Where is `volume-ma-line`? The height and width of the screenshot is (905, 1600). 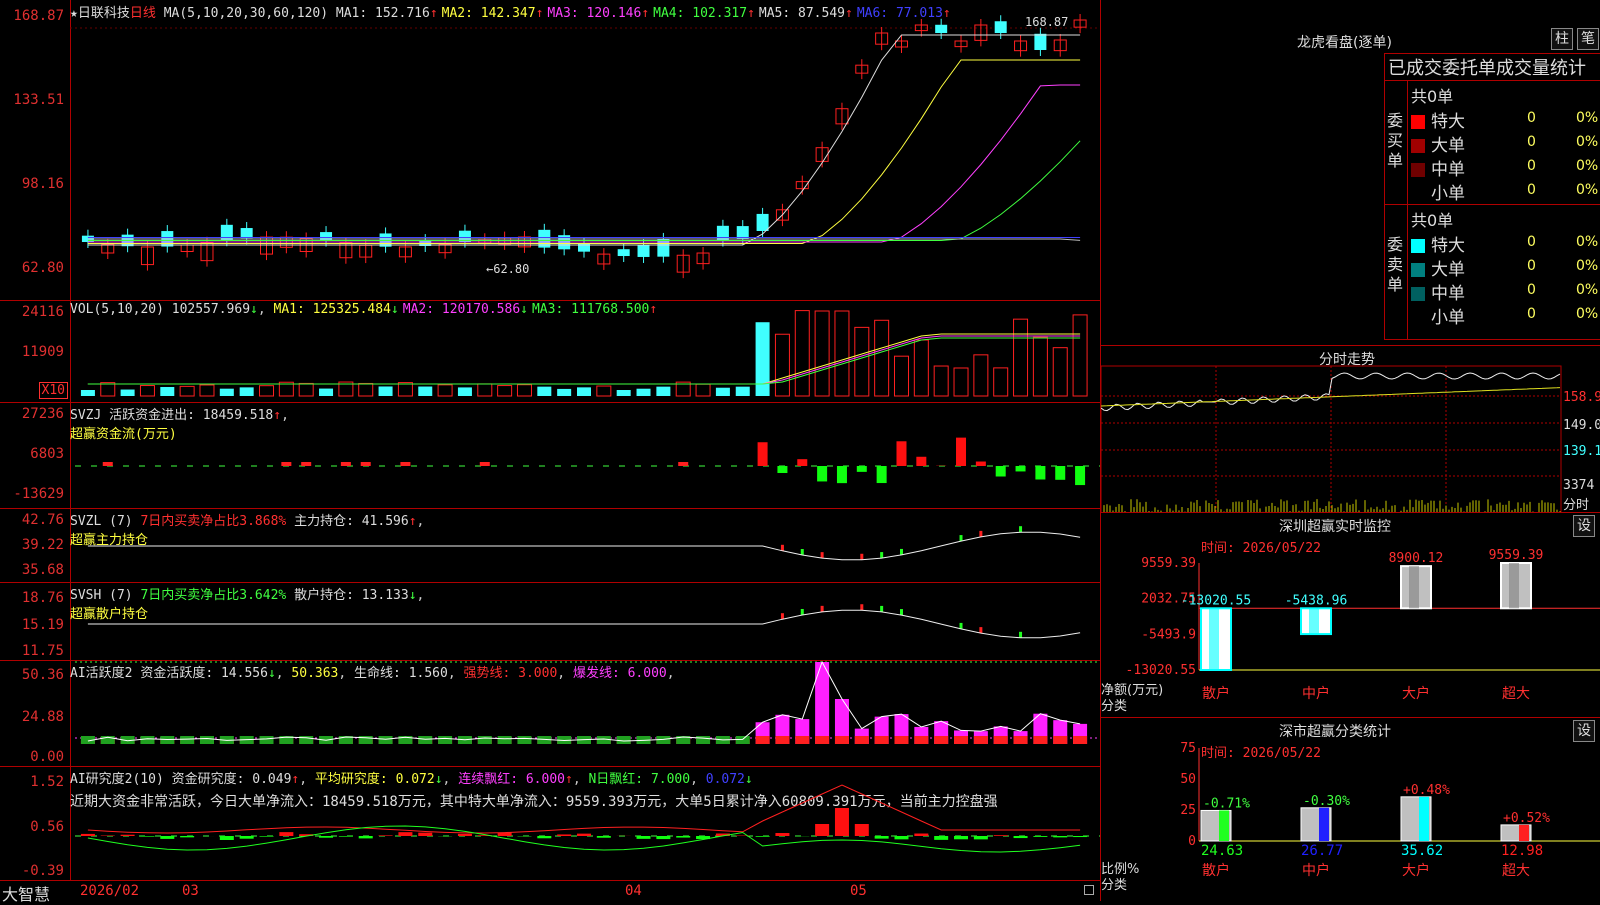 volume-ma-line is located at coordinates (584, 361).